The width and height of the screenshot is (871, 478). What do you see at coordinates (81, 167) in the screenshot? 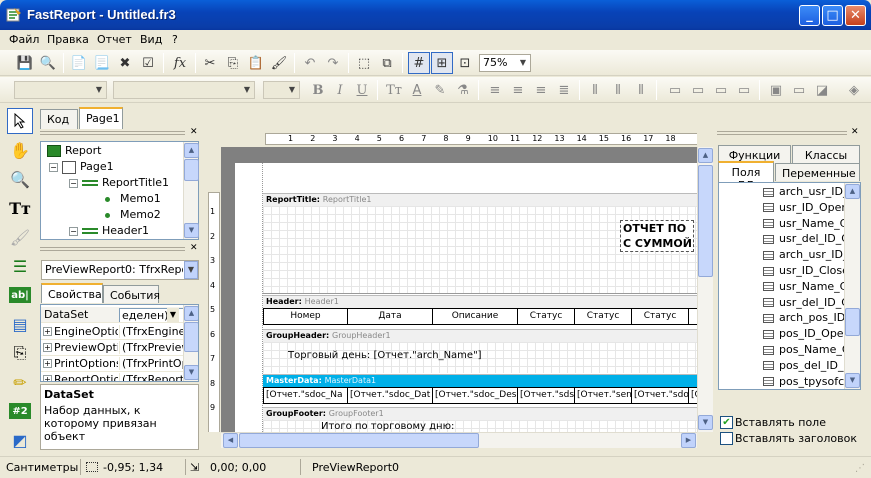
I see `tree-item-page1: − Page1` at bounding box center [81, 167].